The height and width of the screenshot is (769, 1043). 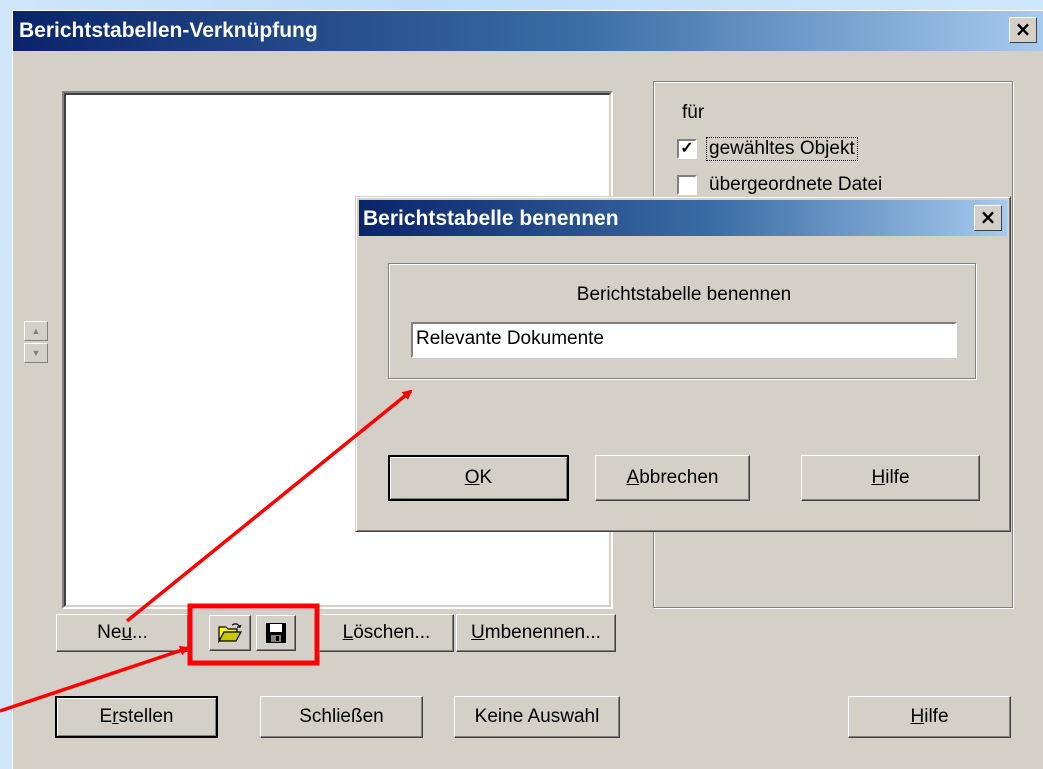 What do you see at coordinates (253, 634) in the screenshot?
I see `toolbar-highlight-box` at bounding box center [253, 634].